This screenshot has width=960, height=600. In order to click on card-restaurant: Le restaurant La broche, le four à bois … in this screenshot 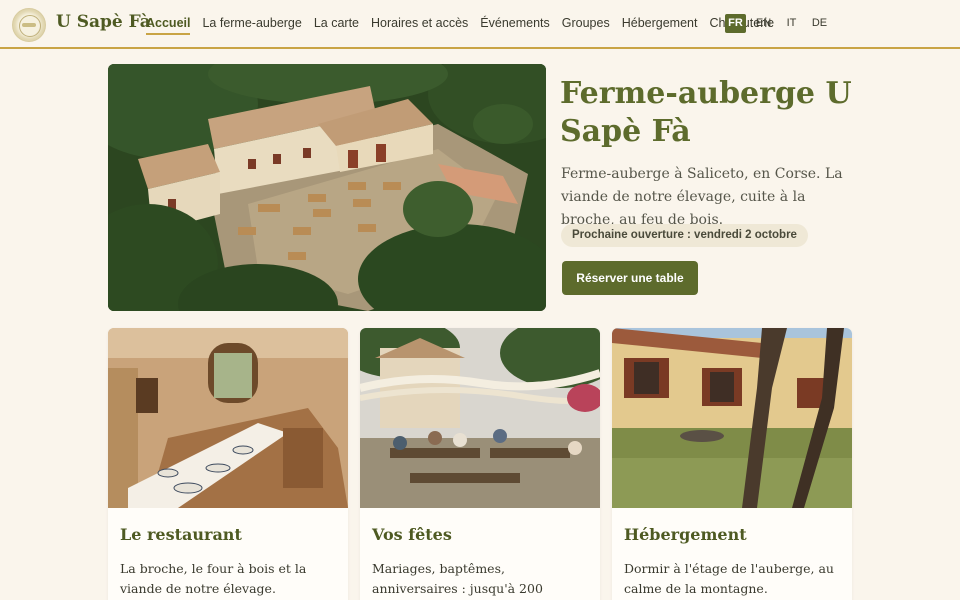, I will do `click(228, 464)`.